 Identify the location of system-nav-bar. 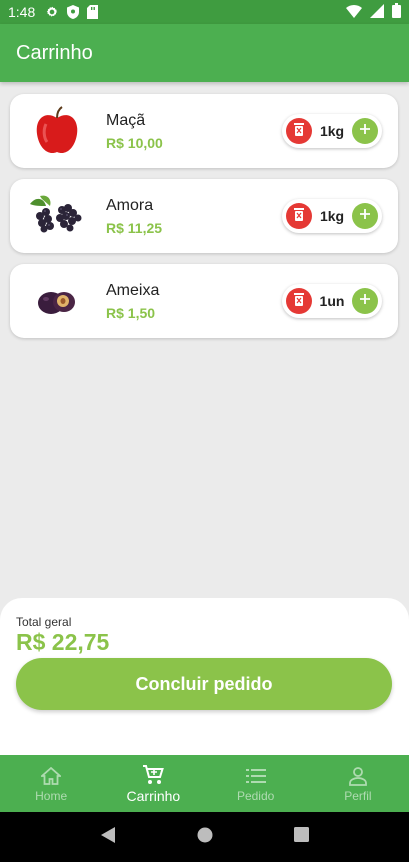
(204, 837).